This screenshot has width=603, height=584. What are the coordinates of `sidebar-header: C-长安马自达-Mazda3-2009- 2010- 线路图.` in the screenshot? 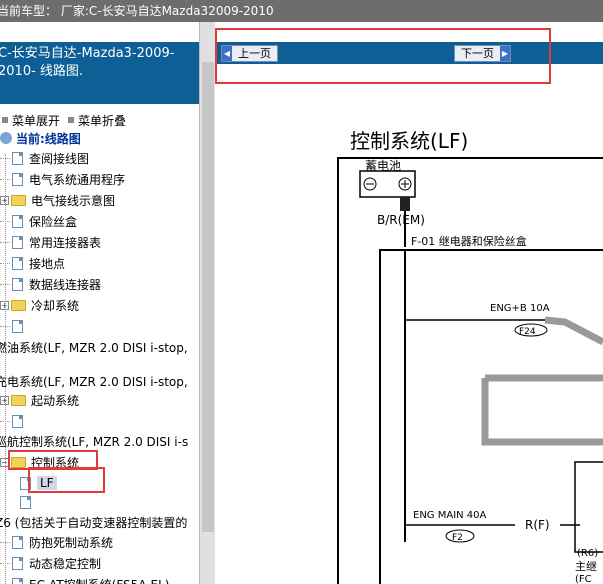 It's located at (99, 73).